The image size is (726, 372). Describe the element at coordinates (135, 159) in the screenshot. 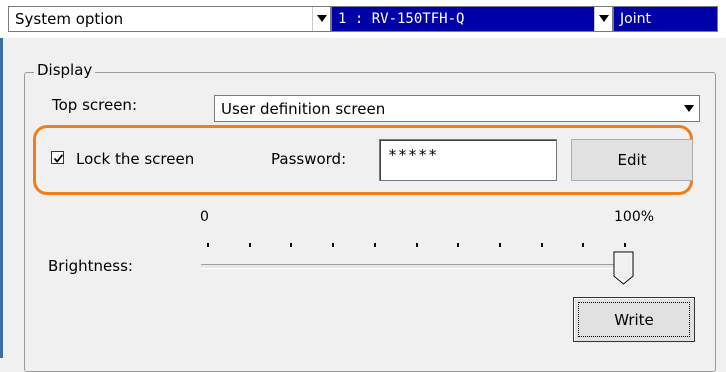

I see `lock-screen-label: Lock the screen` at that location.